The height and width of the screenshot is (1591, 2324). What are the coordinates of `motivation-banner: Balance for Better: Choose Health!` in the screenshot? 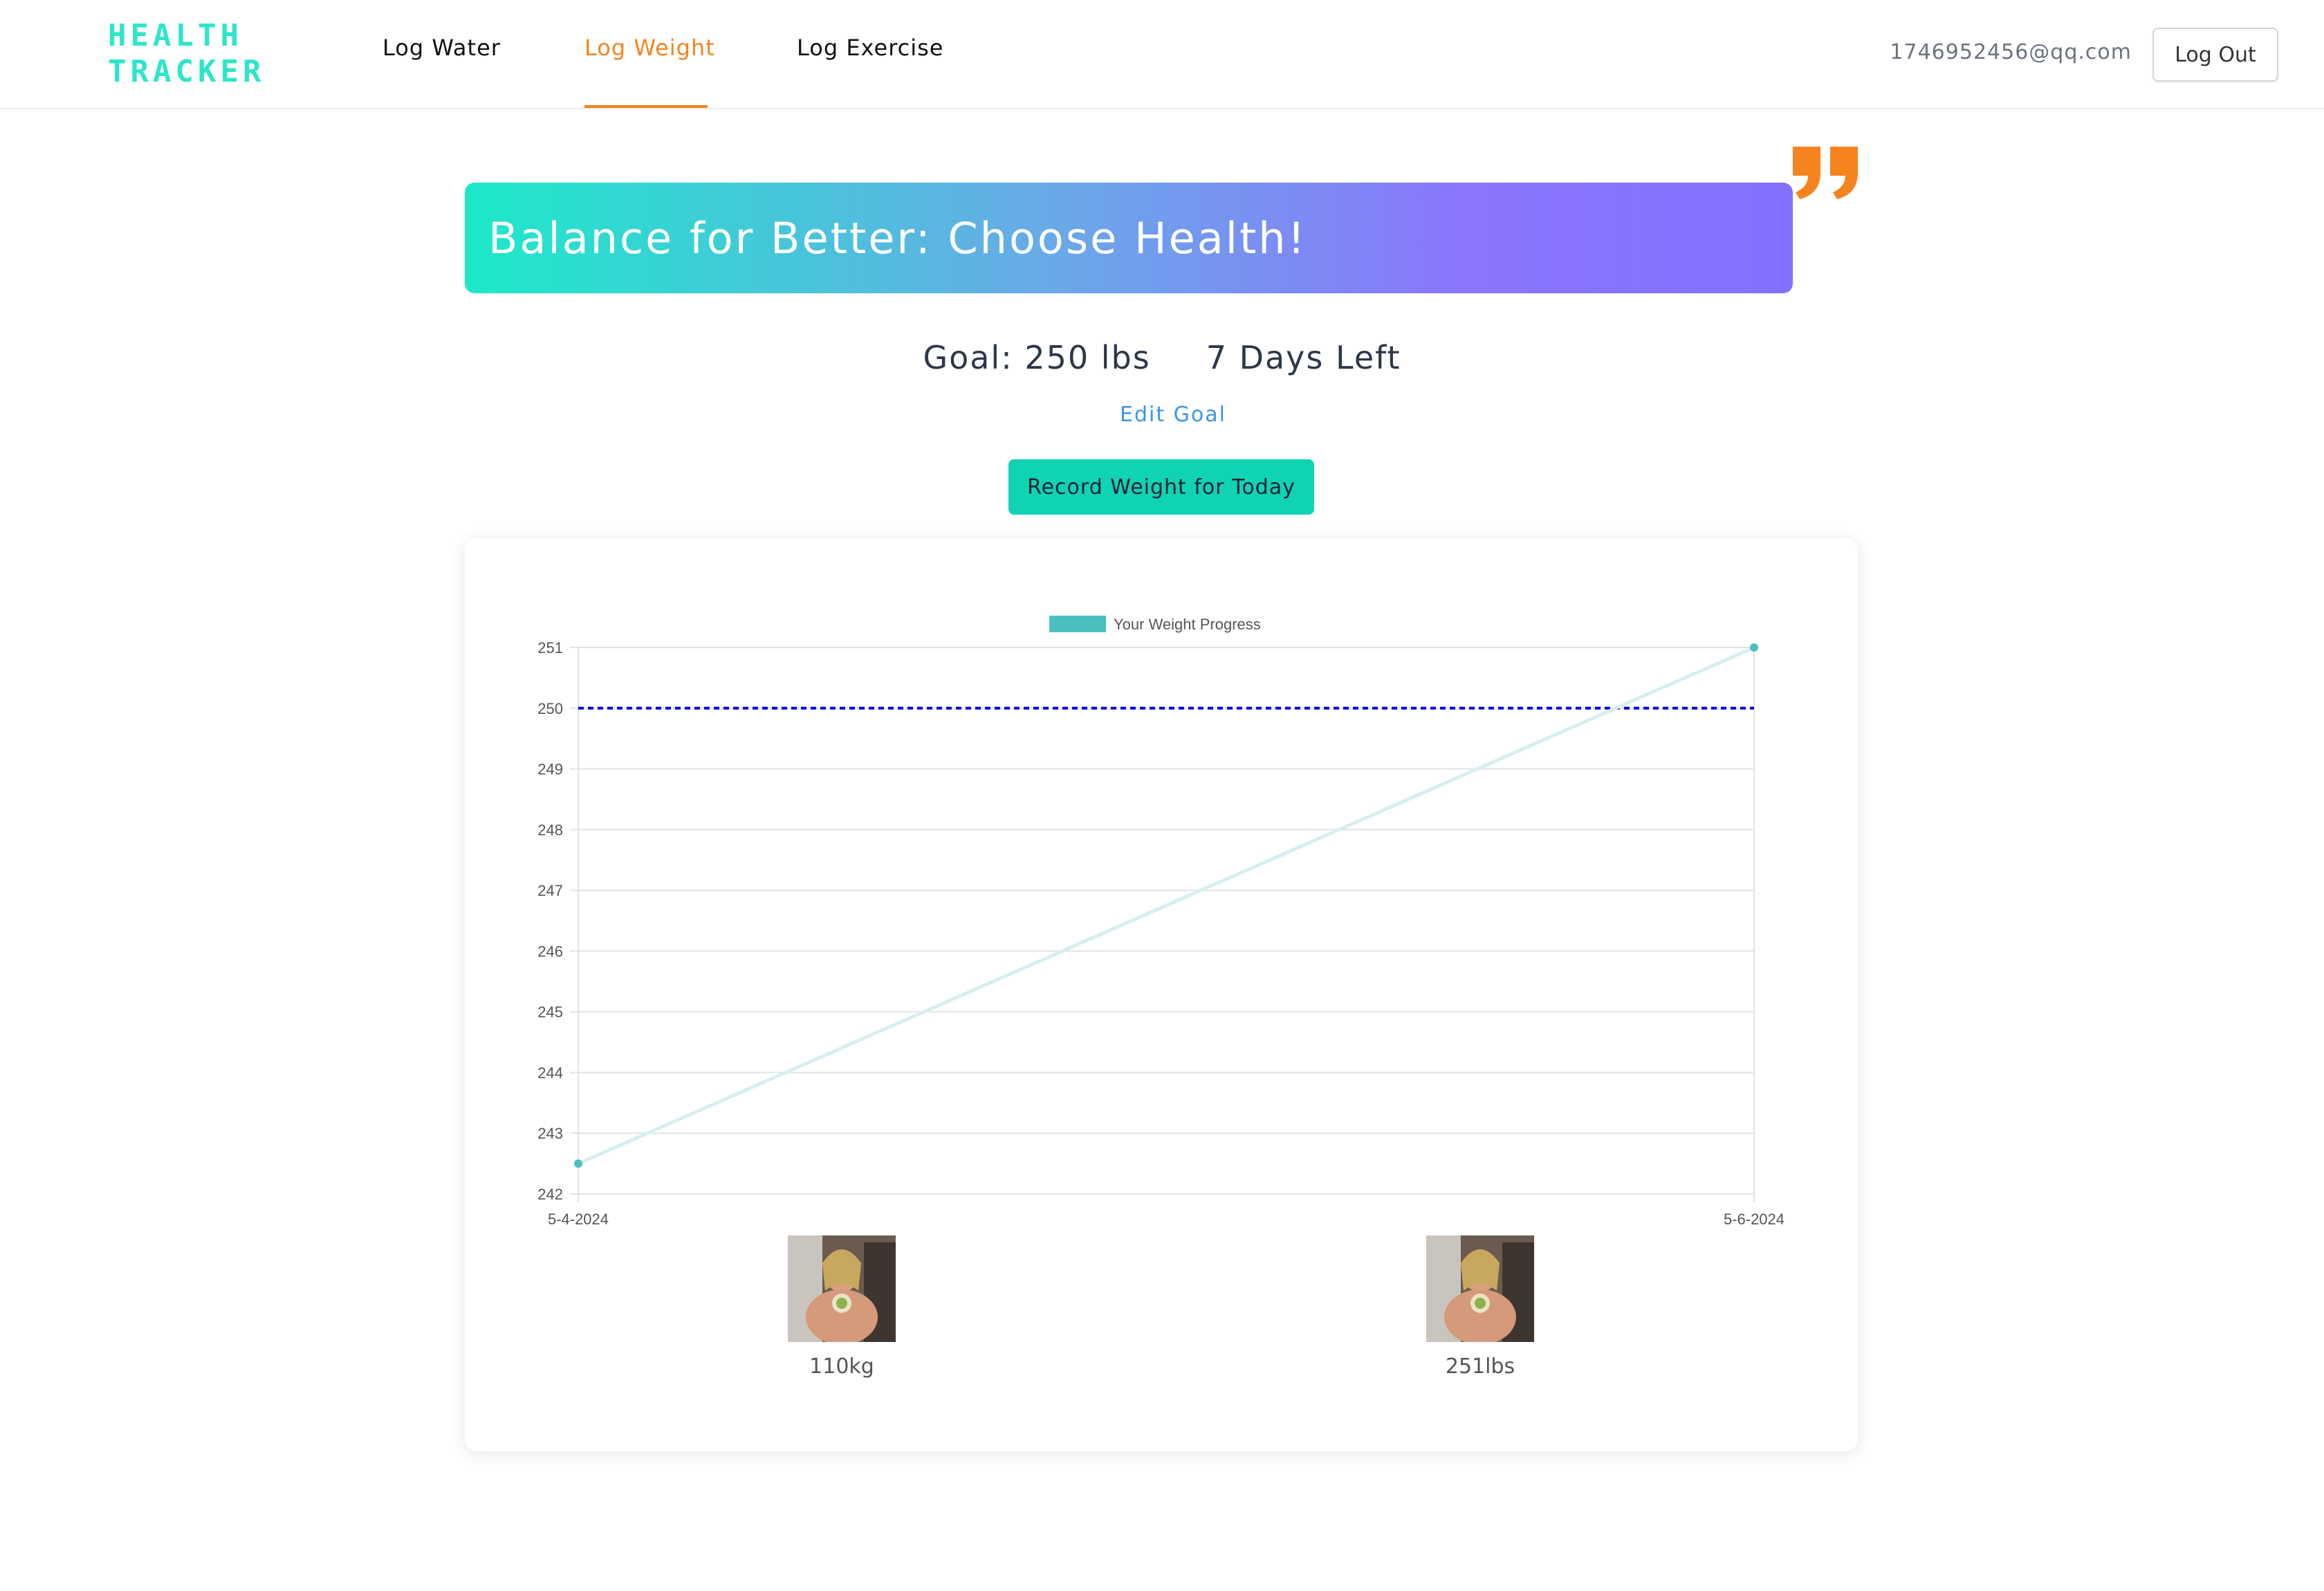 It's located at (1129, 238).